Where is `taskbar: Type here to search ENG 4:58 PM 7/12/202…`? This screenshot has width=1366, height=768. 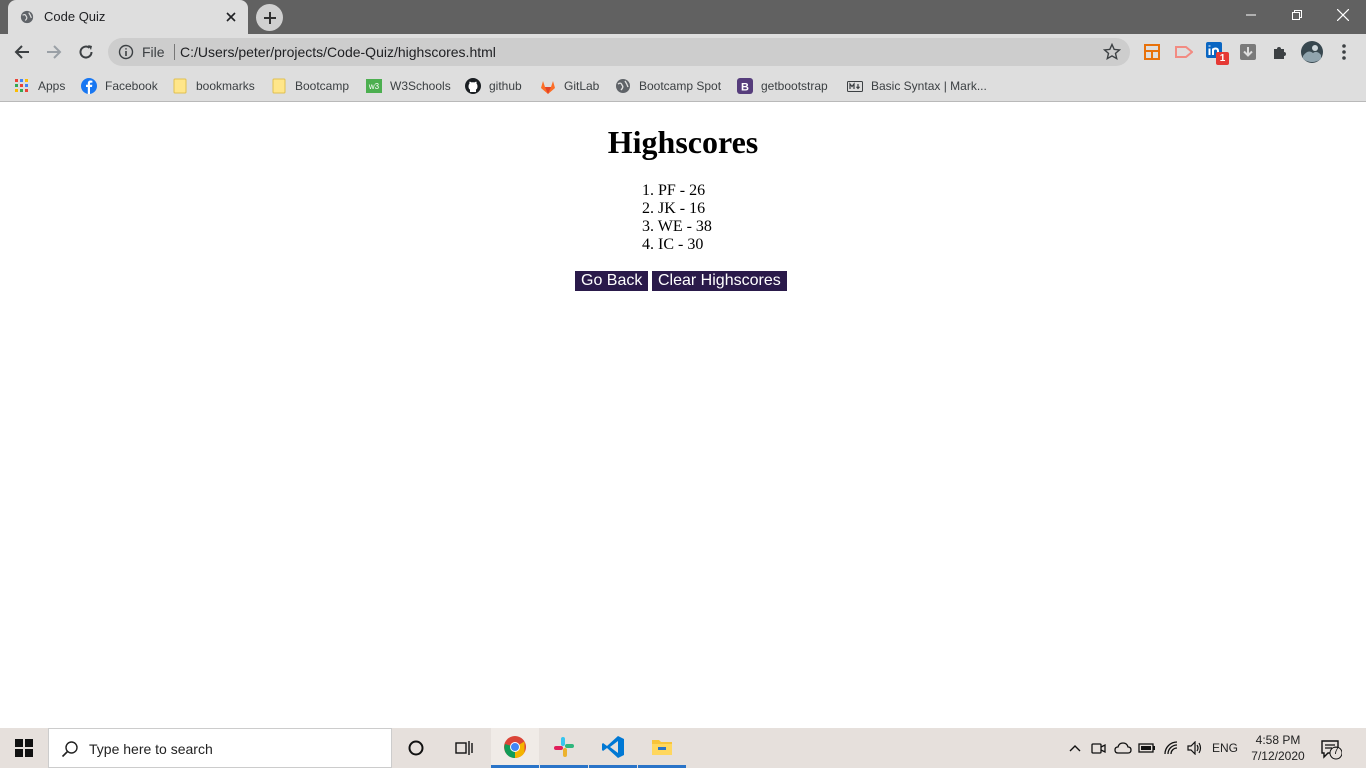 taskbar: Type here to search ENG 4:58 PM 7/12/202… is located at coordinates (683, 748).